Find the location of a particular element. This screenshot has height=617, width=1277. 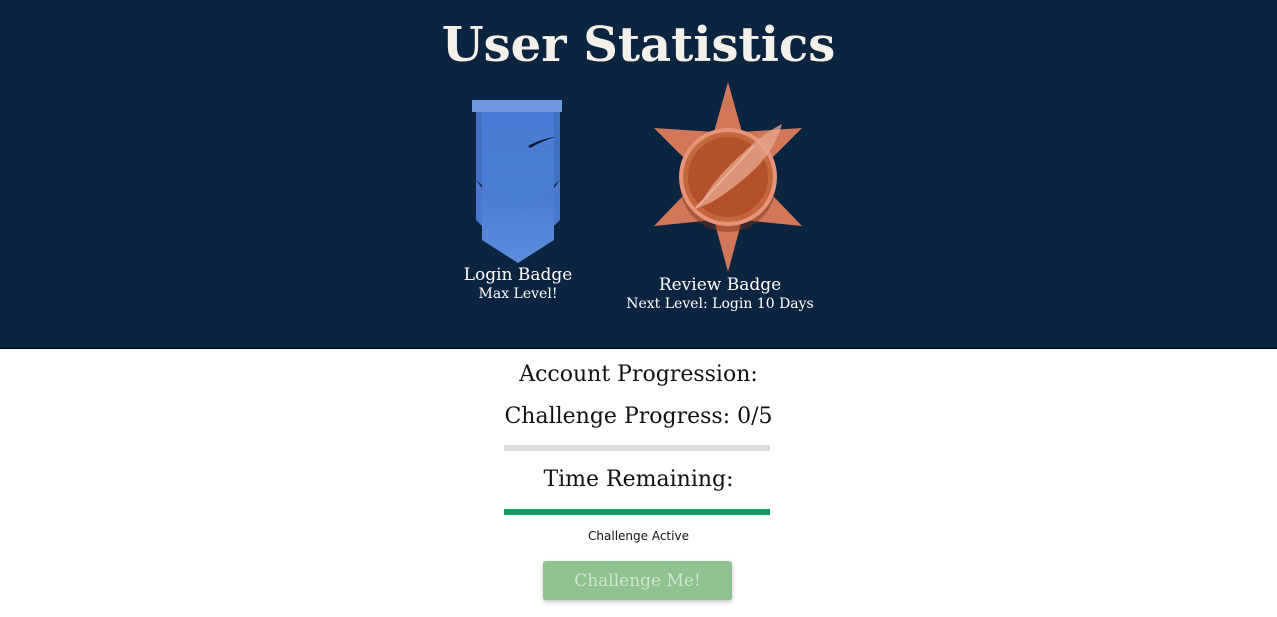

challenge-progress-label: Challenge Progress: 0/5 is located at coordinates (638, 416).